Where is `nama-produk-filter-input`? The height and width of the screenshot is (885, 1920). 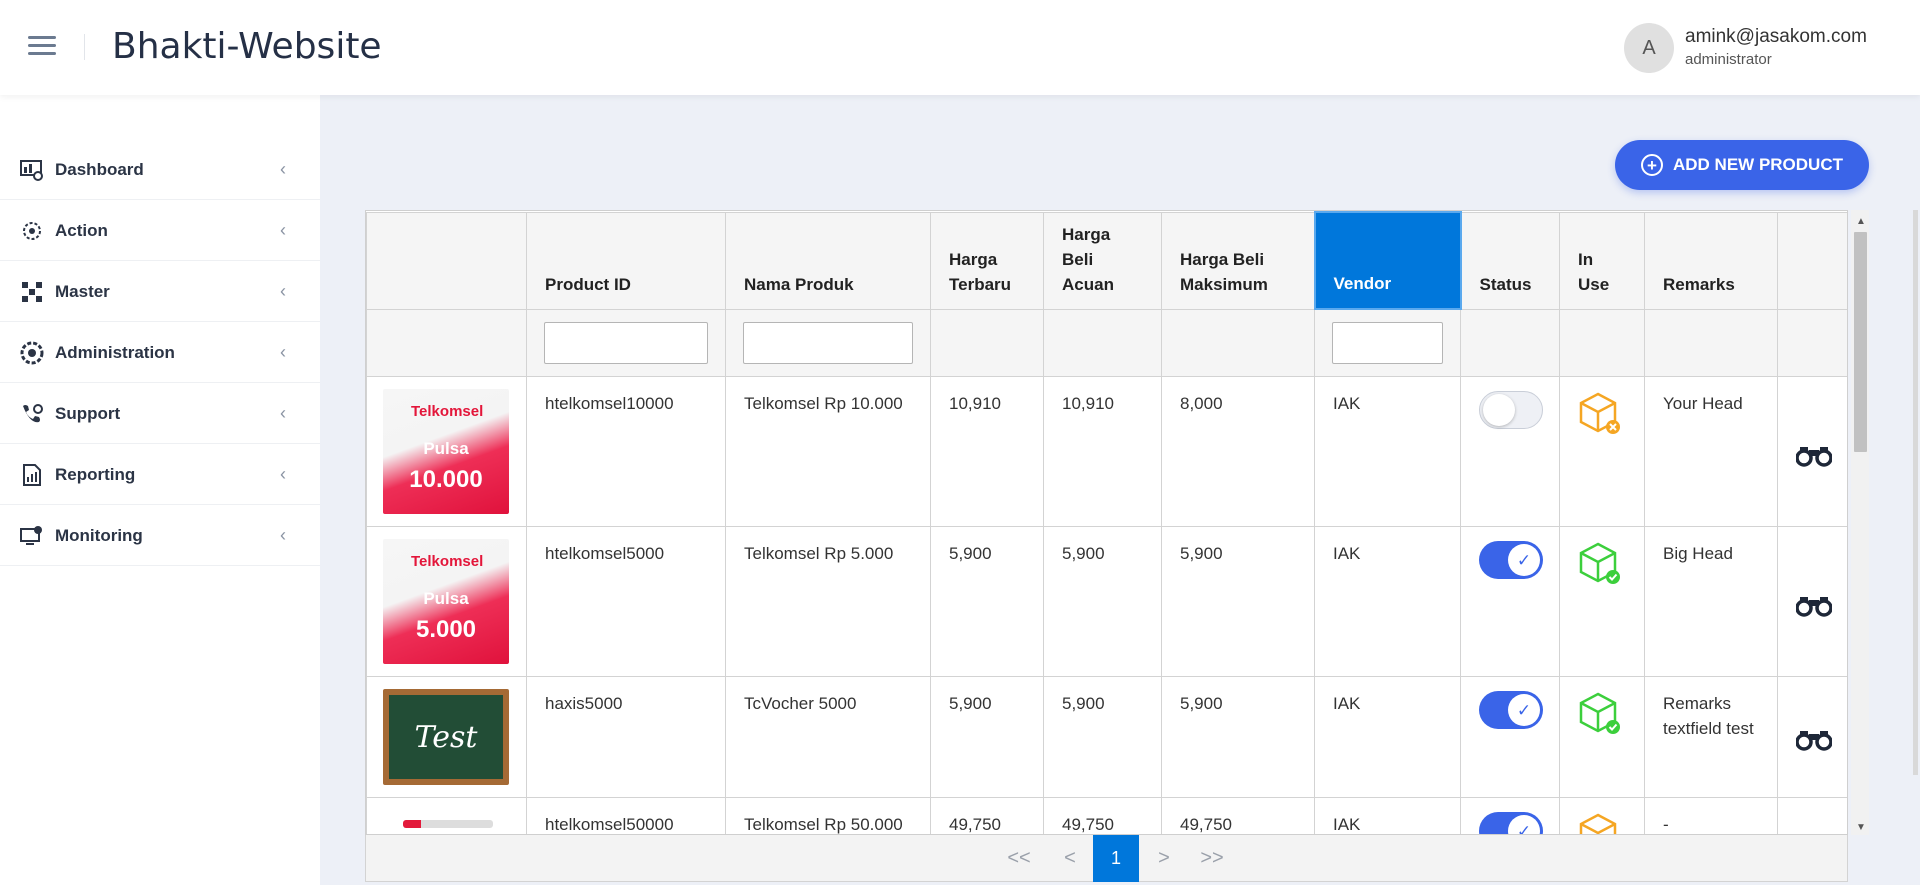
nama-produk-filter-input is located at coordinates (828, 342).